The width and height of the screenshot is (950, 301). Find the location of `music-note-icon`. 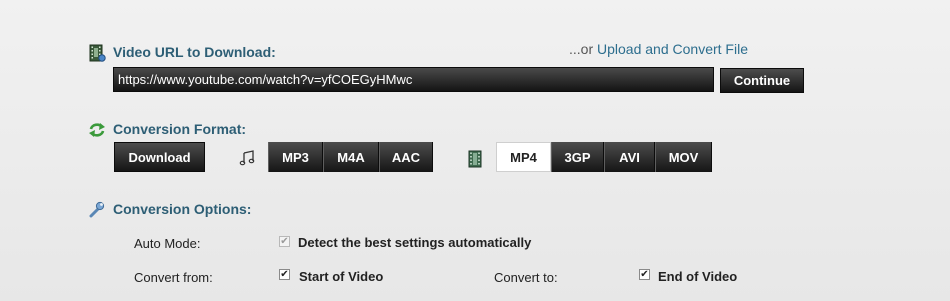

music-note-icon is located at coordinates (247, 158).